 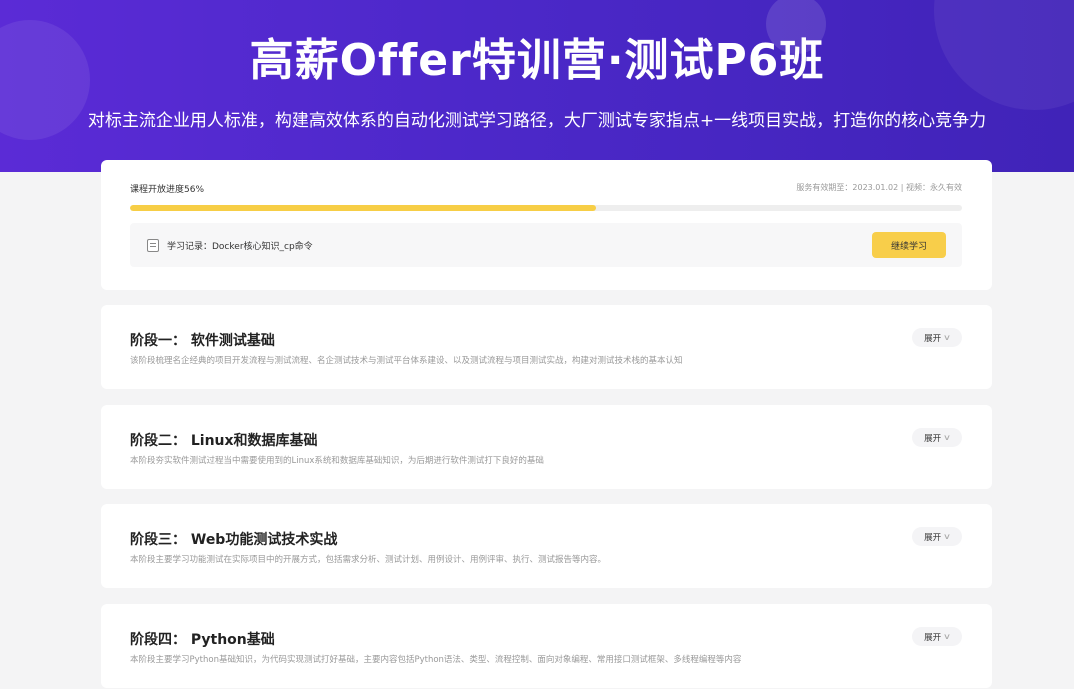 I want to click on course-title: 高薪Offer特训营·测试P6班, so click(x=537, y=60).